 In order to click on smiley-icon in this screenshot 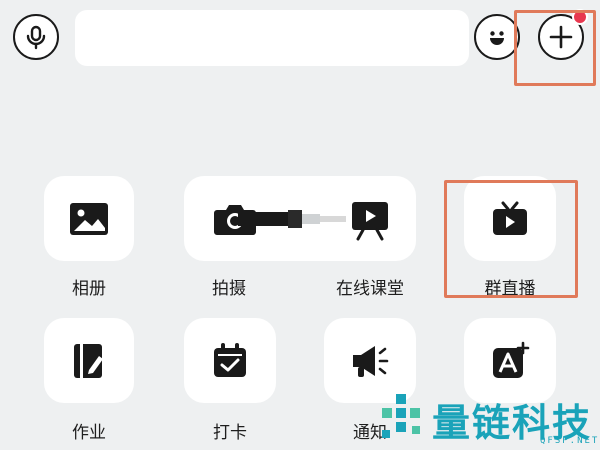, I will do `click(497, 38)`.